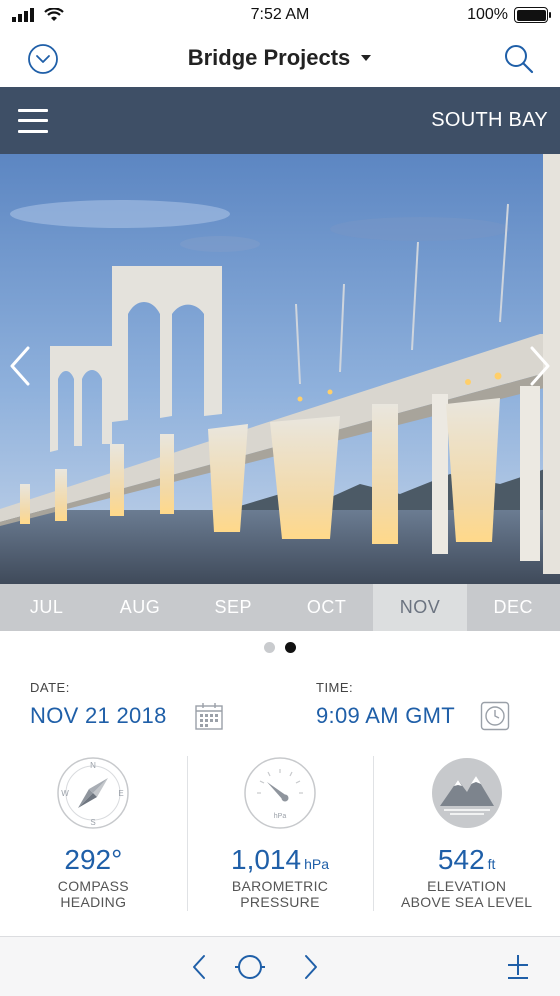  I want to click on pressure-caption: BAROMETRIC PRESSURE, so click(280, 894).